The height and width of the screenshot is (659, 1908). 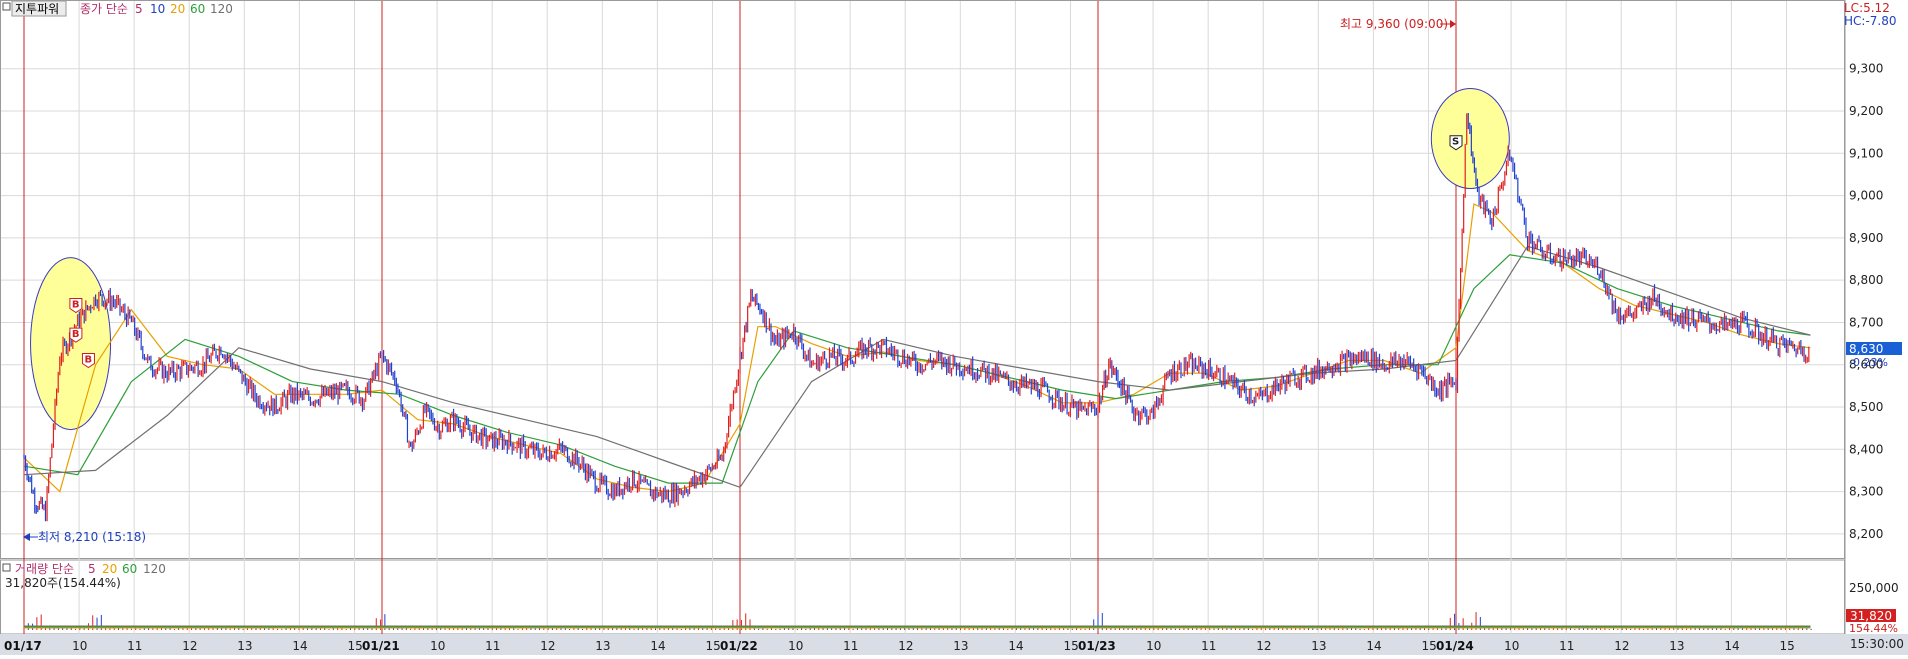 I want to click on legend-period-120: 120, so click(x=221, y=9).